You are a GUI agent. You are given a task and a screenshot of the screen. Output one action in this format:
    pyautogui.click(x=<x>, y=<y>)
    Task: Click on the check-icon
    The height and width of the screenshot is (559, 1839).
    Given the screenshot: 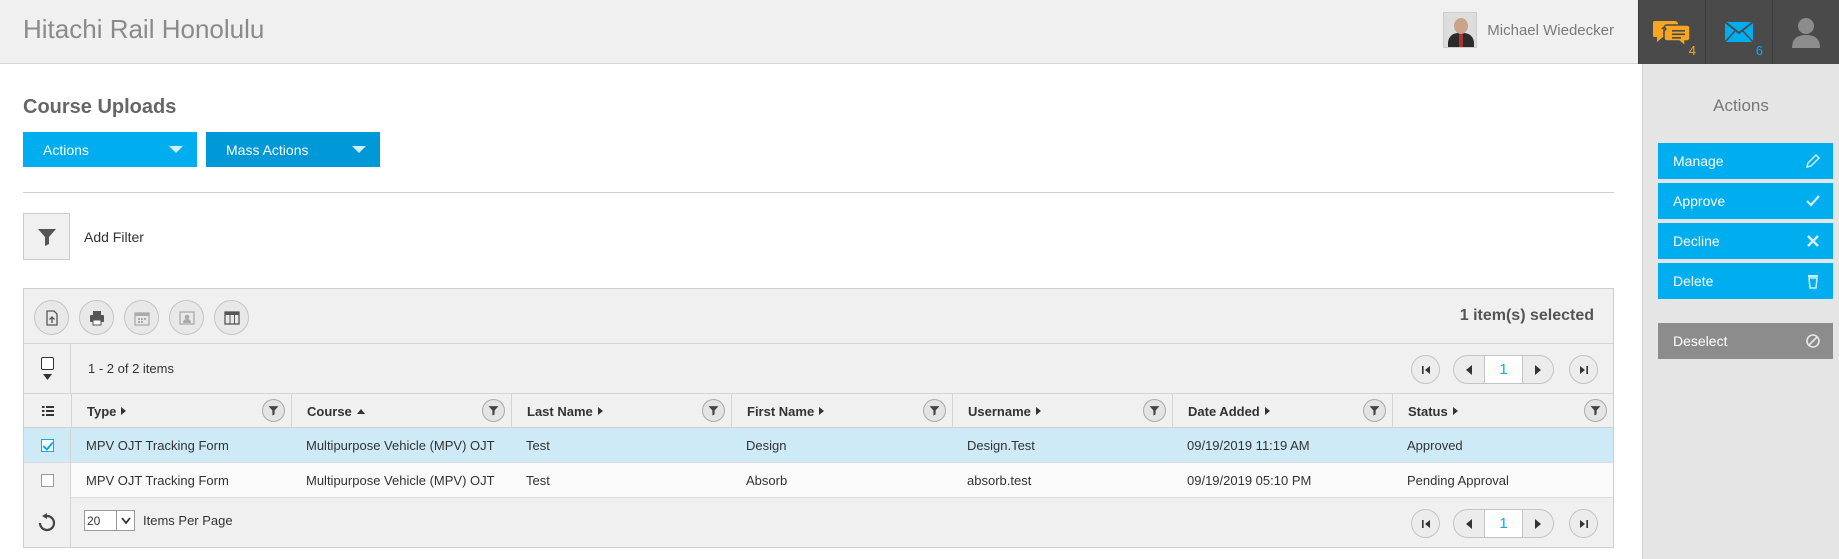 What is the action you would take?
    pyautogui.click(x=1813, y=201)
    